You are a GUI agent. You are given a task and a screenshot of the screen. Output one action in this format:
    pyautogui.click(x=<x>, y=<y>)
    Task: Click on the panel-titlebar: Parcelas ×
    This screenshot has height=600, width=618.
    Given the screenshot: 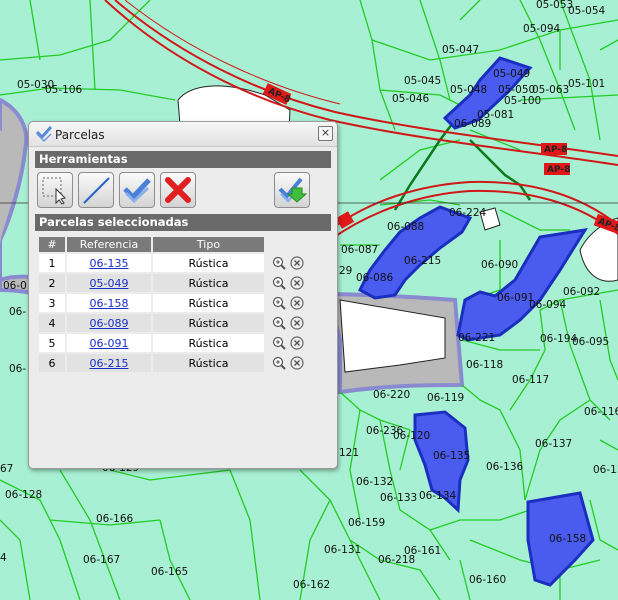 What is the action you would take?
    pyautogui.click(x=183, y=134)
    